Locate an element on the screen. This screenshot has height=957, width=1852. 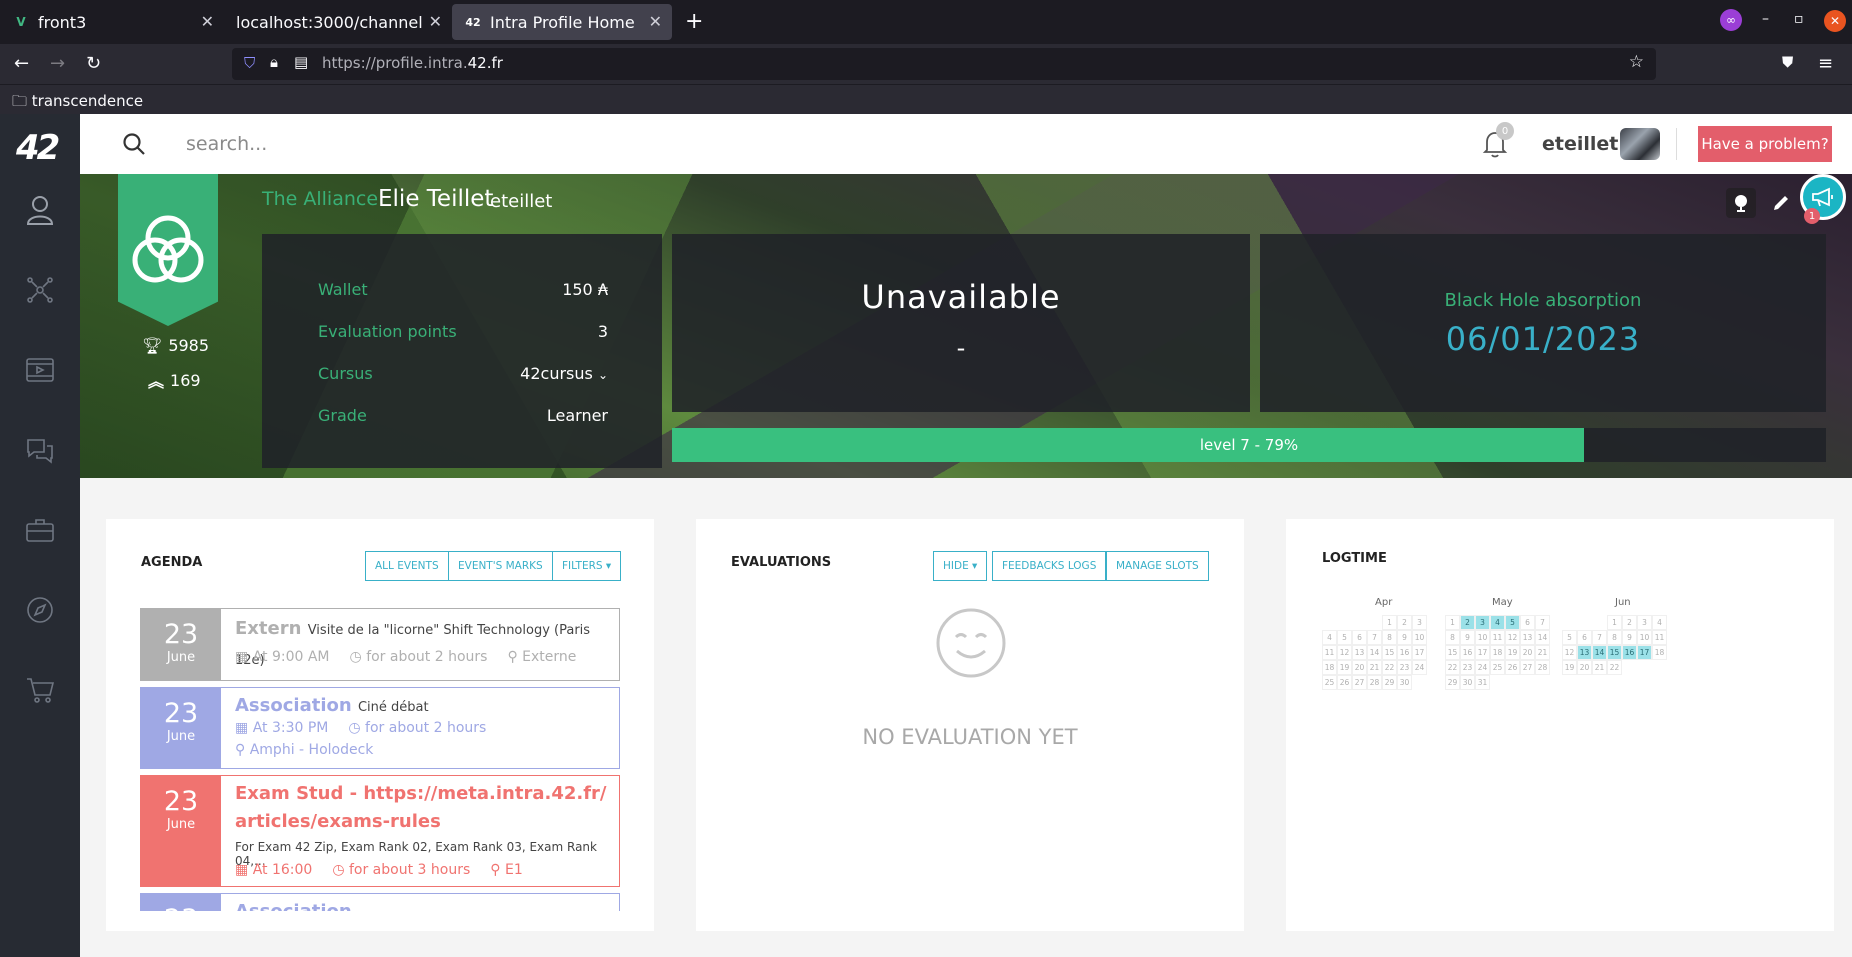
url-bar: ⛉ 🔒︎ ▤ https://profile.intra.42.fr ☆ is located at coordinates (944, 64).